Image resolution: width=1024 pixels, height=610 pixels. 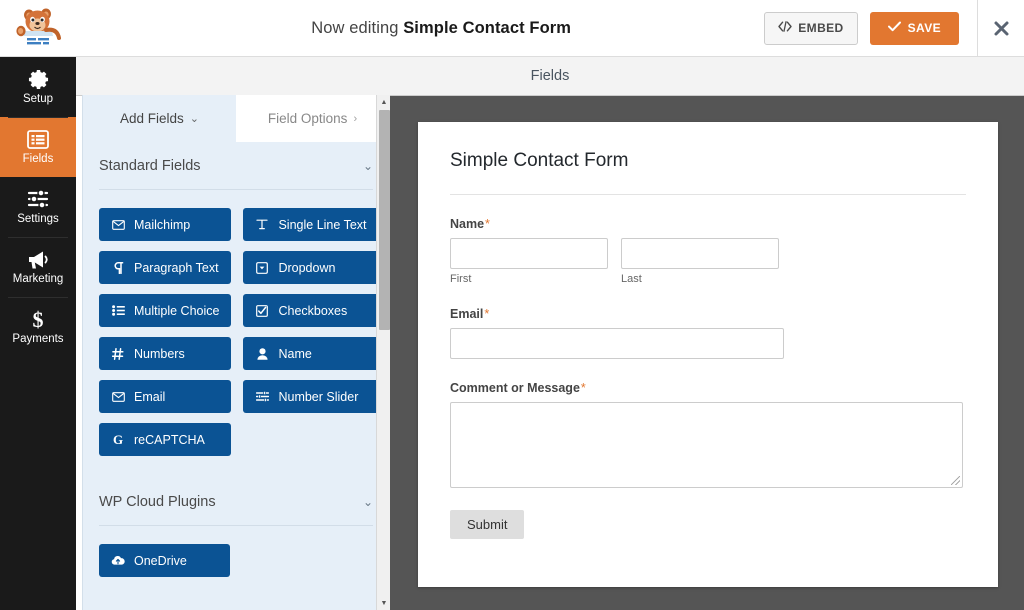 What do you see at coordinates (38, 159) in the screenshot?
I see `sidebar-item-label: Fields` at bounding box center [38, 159].